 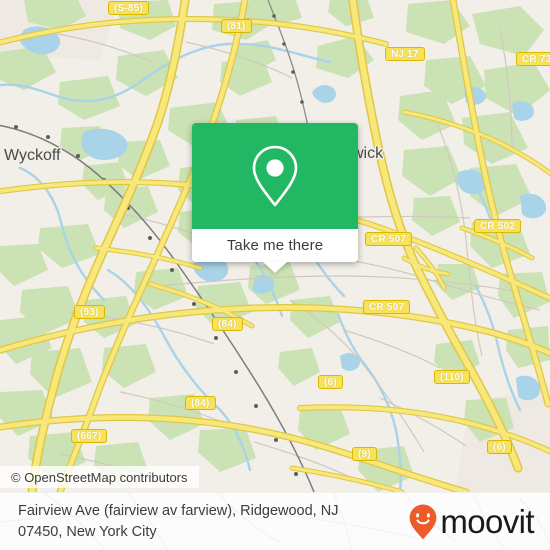 I want to click on route-shield: CR 502, so click(x=498, y=226).